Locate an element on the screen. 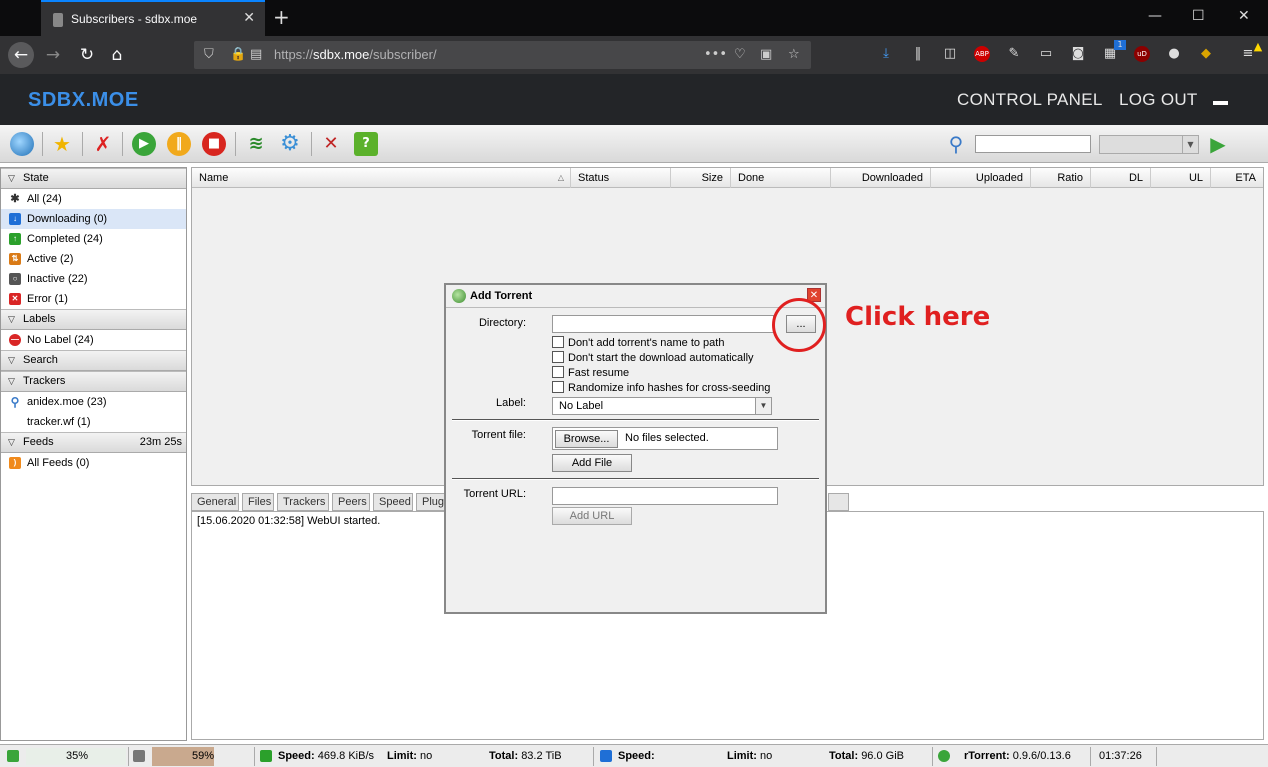 The width and height of the screenshot is (1268, 767). column-ul: UL is located at coordinates (1181, 178).